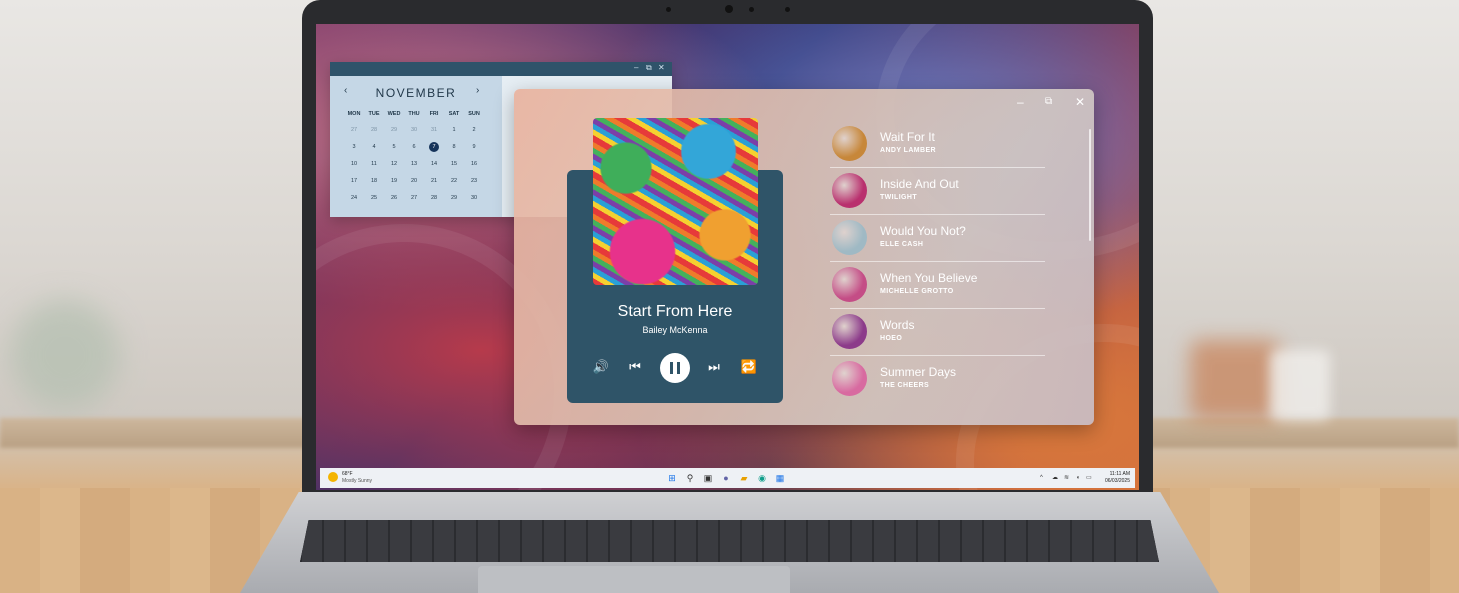  What do you see at coordinates (675, 311) in the screenshot?
I see `now-playing-title: Start From Here` at bounding box center [675, 311].